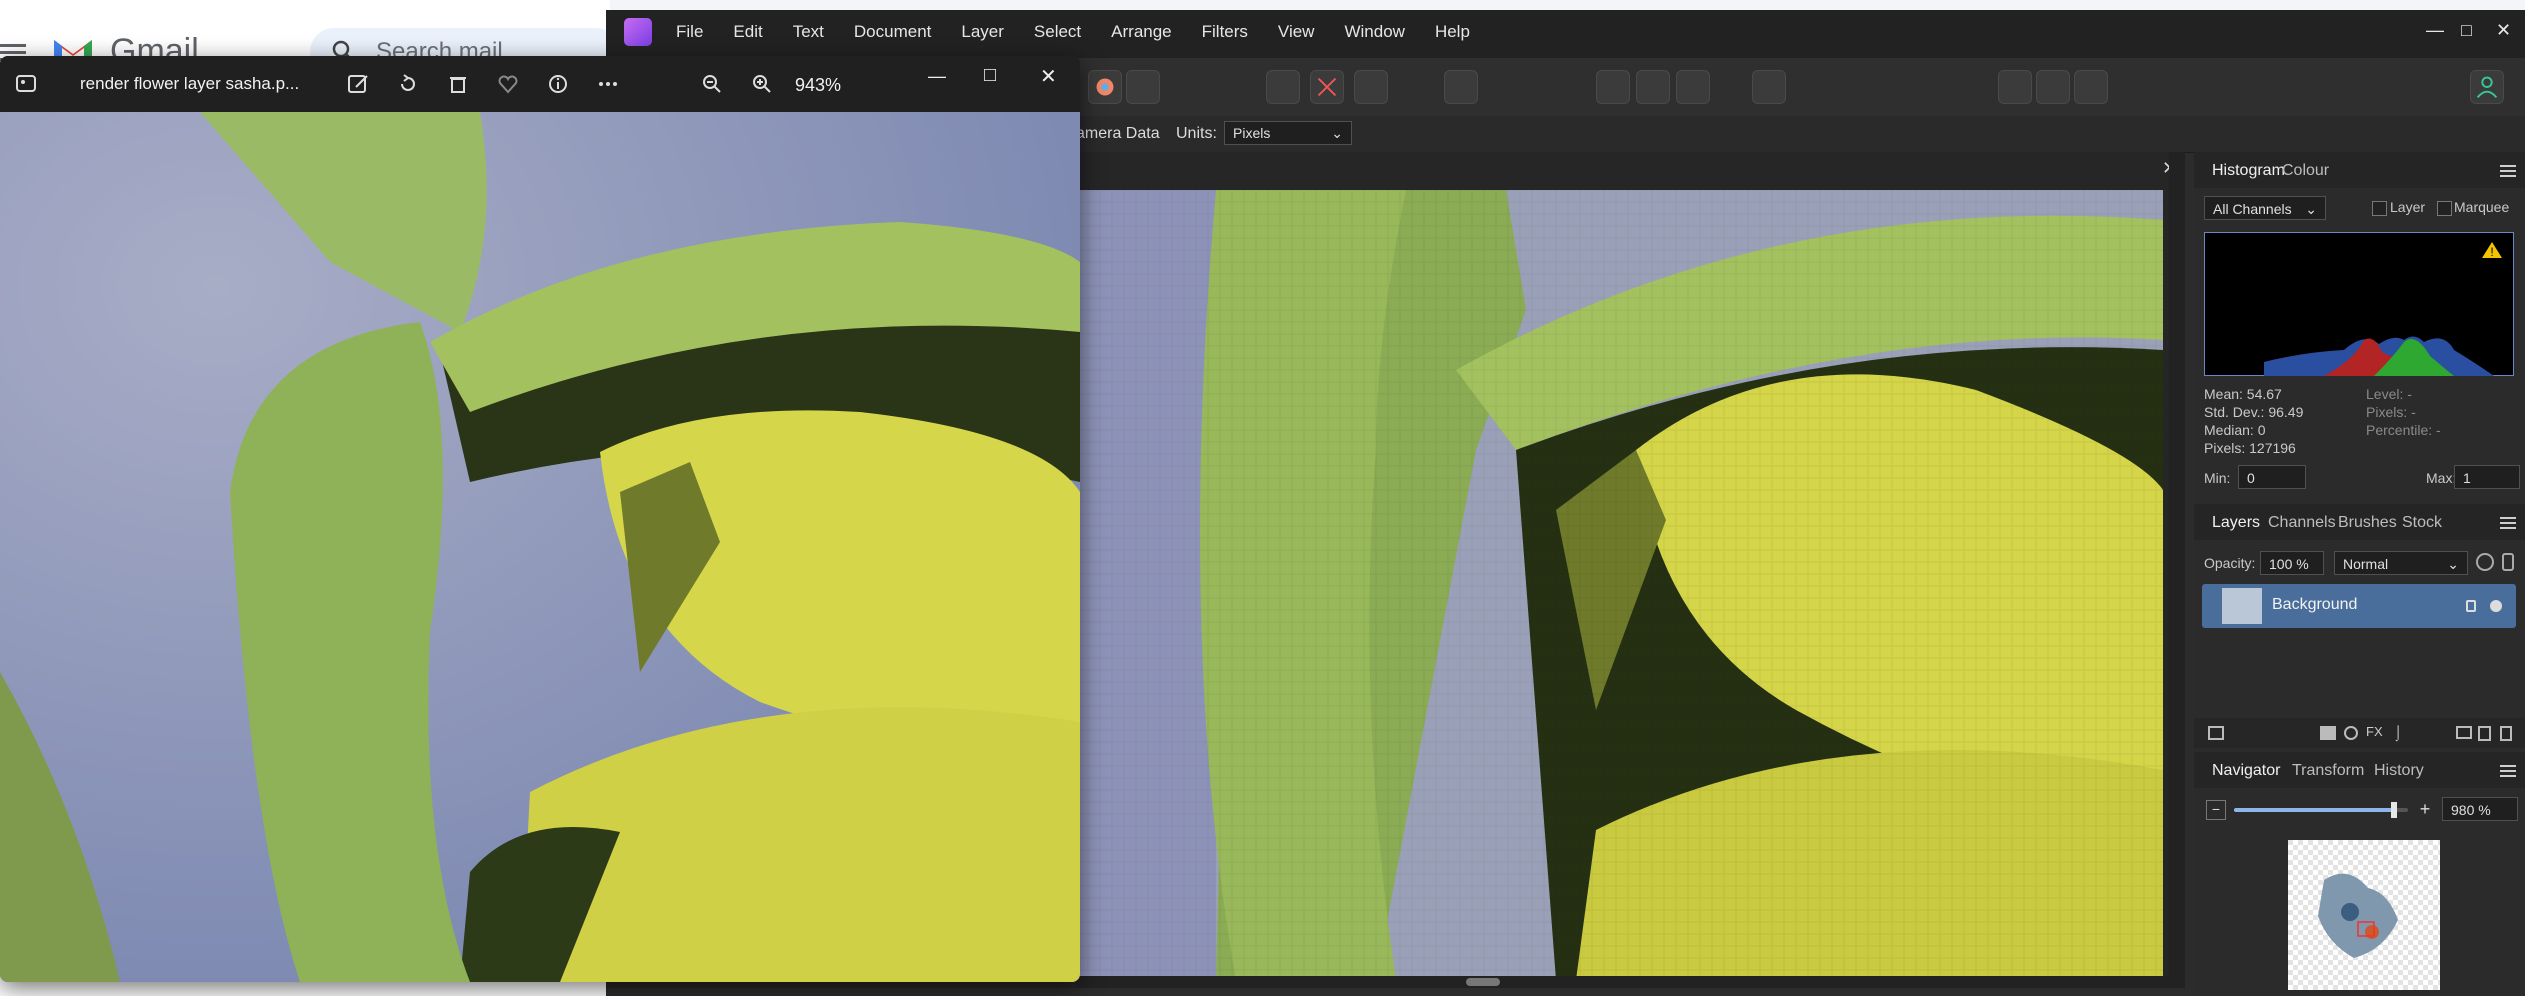 The image size is (2525, 996). What do you see at coordinates (1288, 133) in the screenshot?
I see `units-dropdown: Pixels ⌄` at bounding box center [1288, 133].